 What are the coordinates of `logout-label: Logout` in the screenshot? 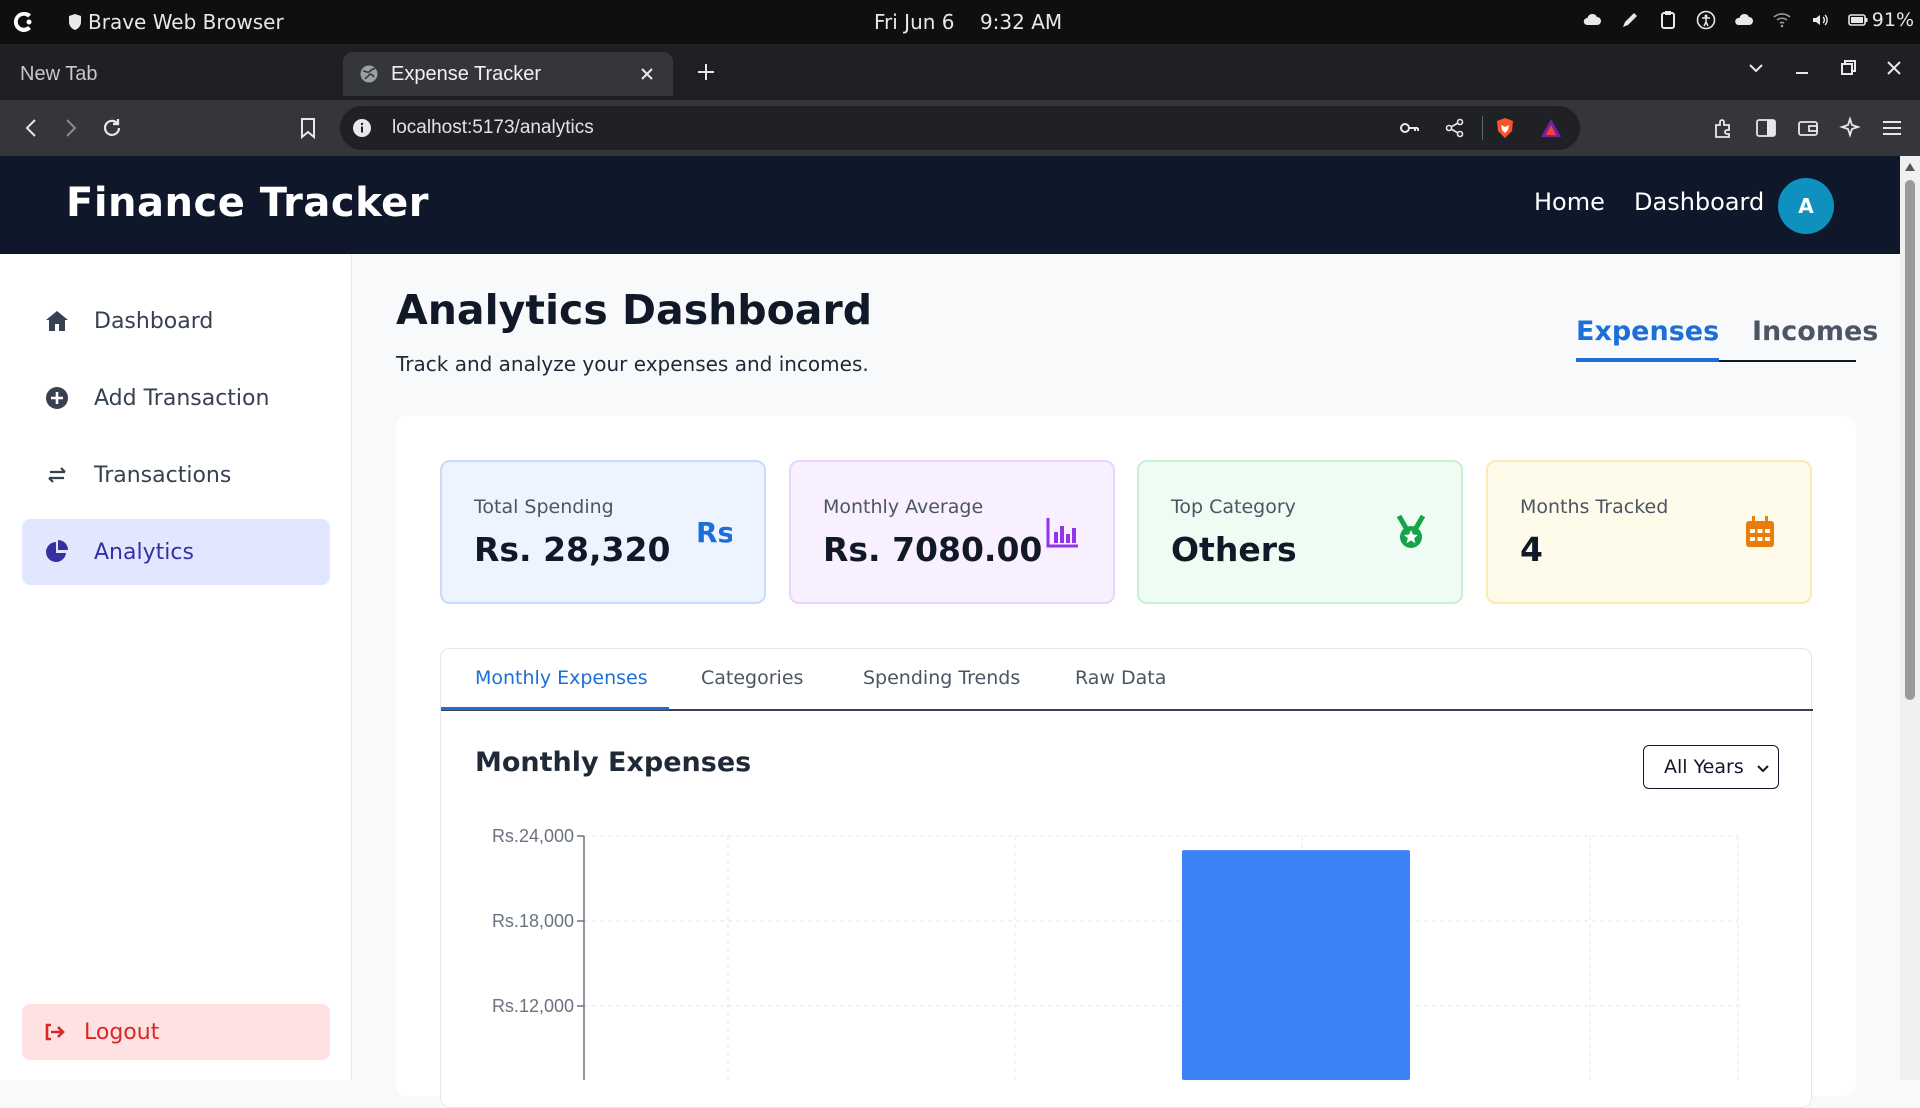 It's located at (122, 1032).